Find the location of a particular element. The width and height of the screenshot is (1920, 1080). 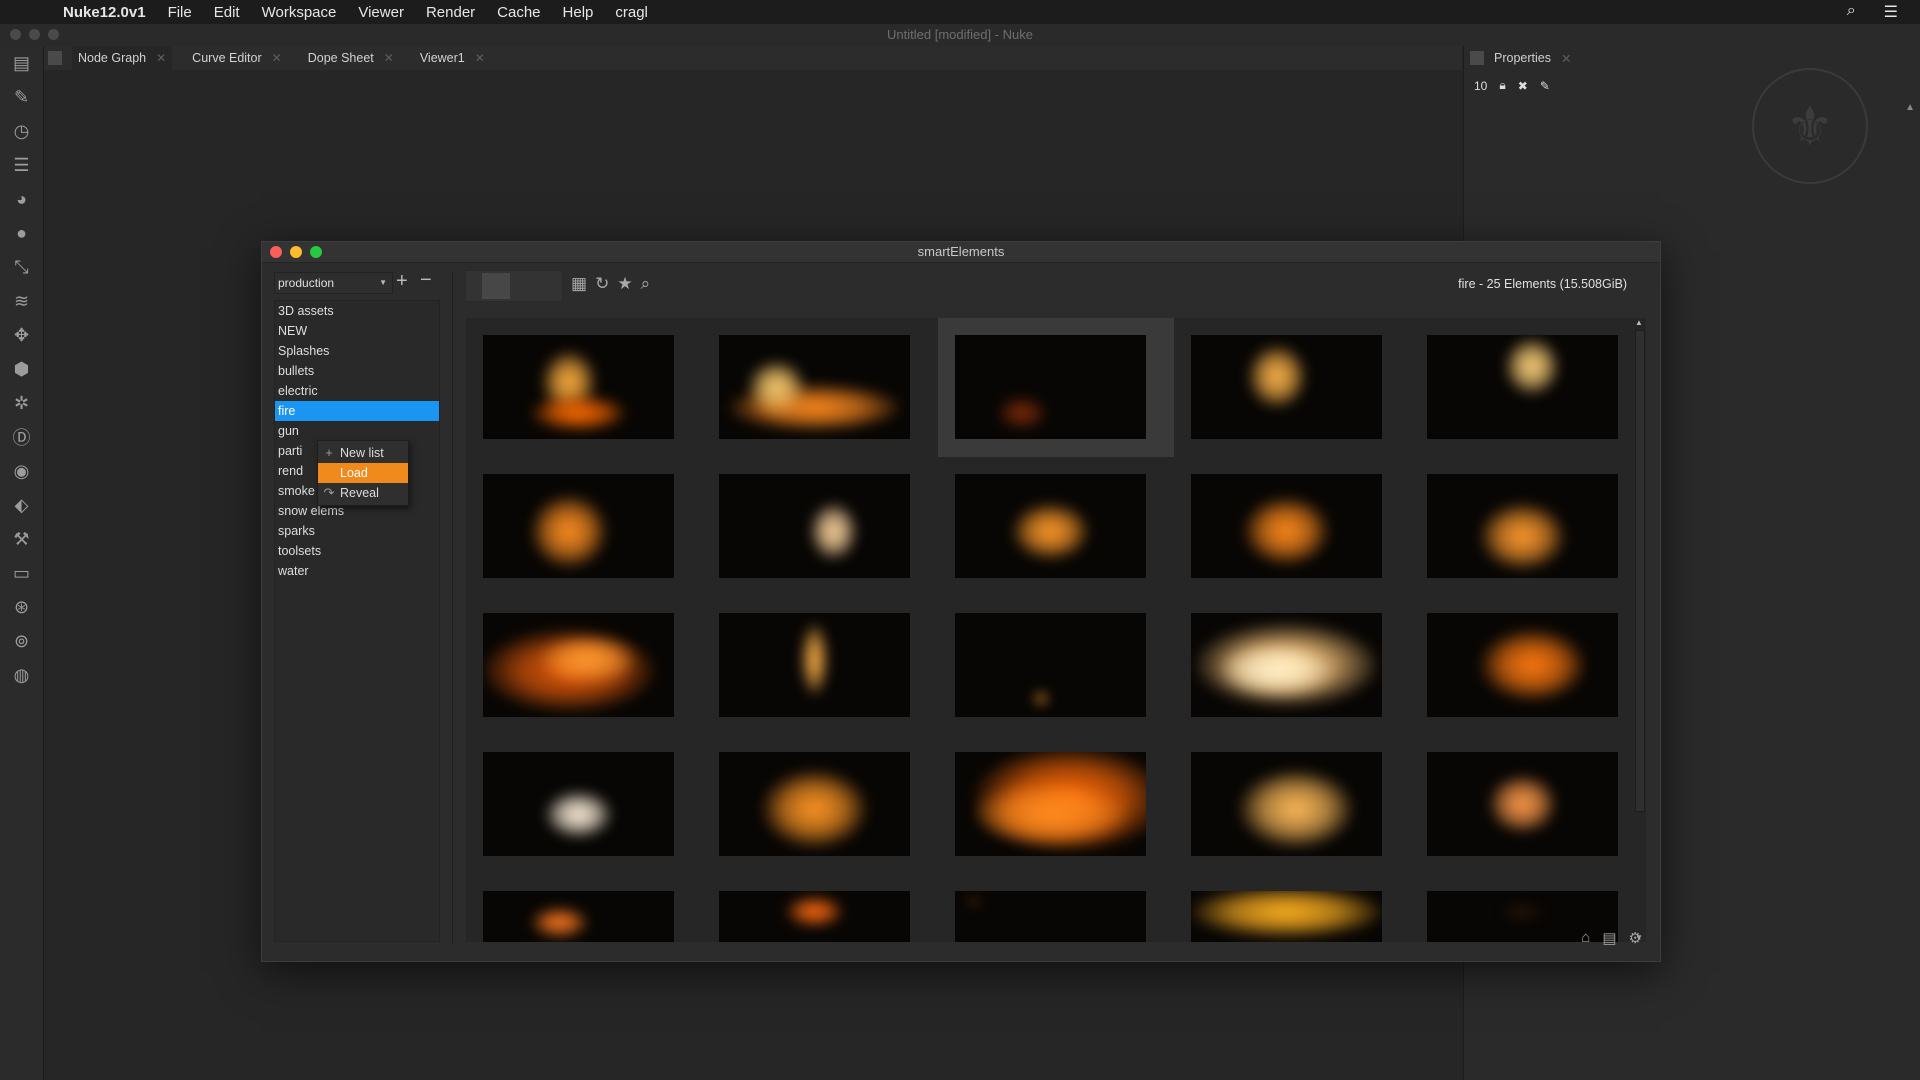

menu-viewer: Viewer is located at coordinates (381, 12).